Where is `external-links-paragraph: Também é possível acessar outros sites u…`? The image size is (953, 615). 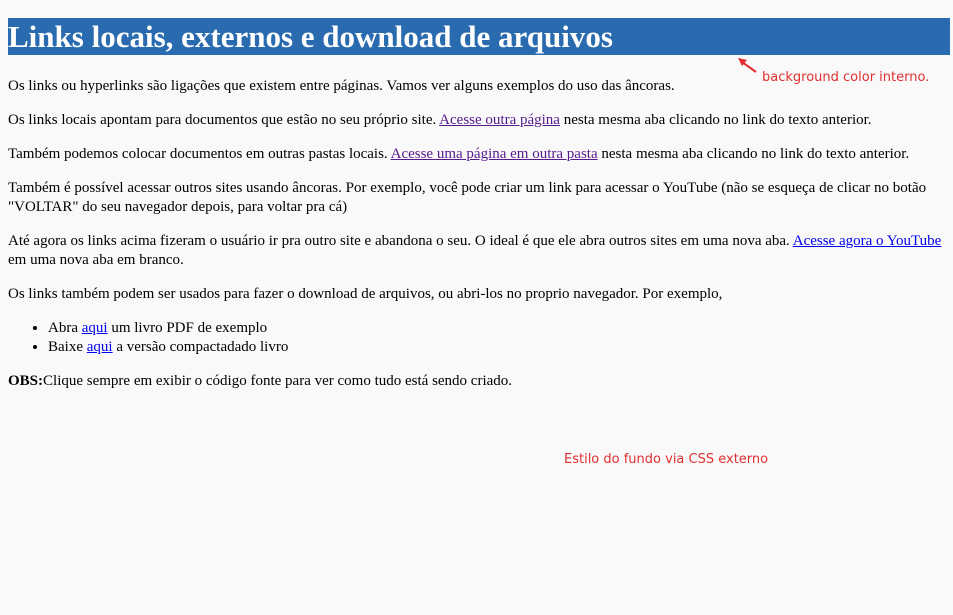
external-links-paragraph: Também é possível acessar outros sites u… is located at coordinates (467, 197).